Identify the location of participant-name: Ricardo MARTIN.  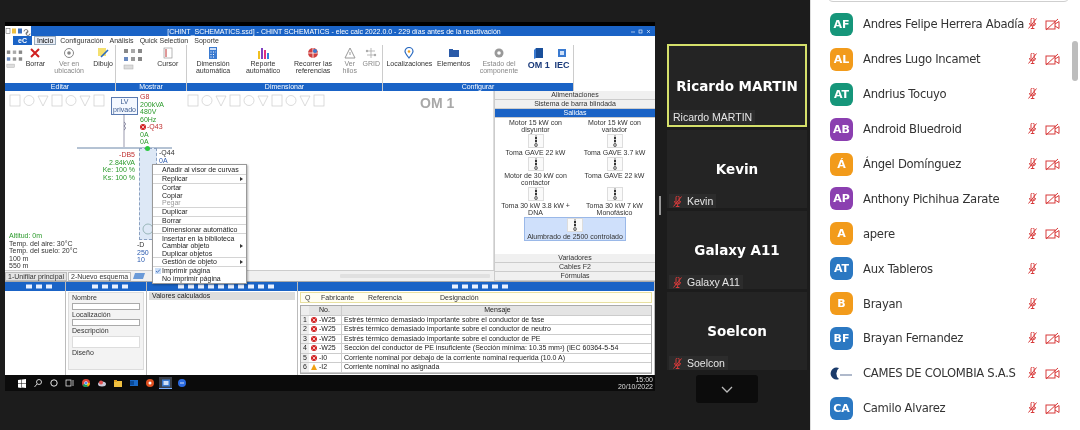
(737, 85).